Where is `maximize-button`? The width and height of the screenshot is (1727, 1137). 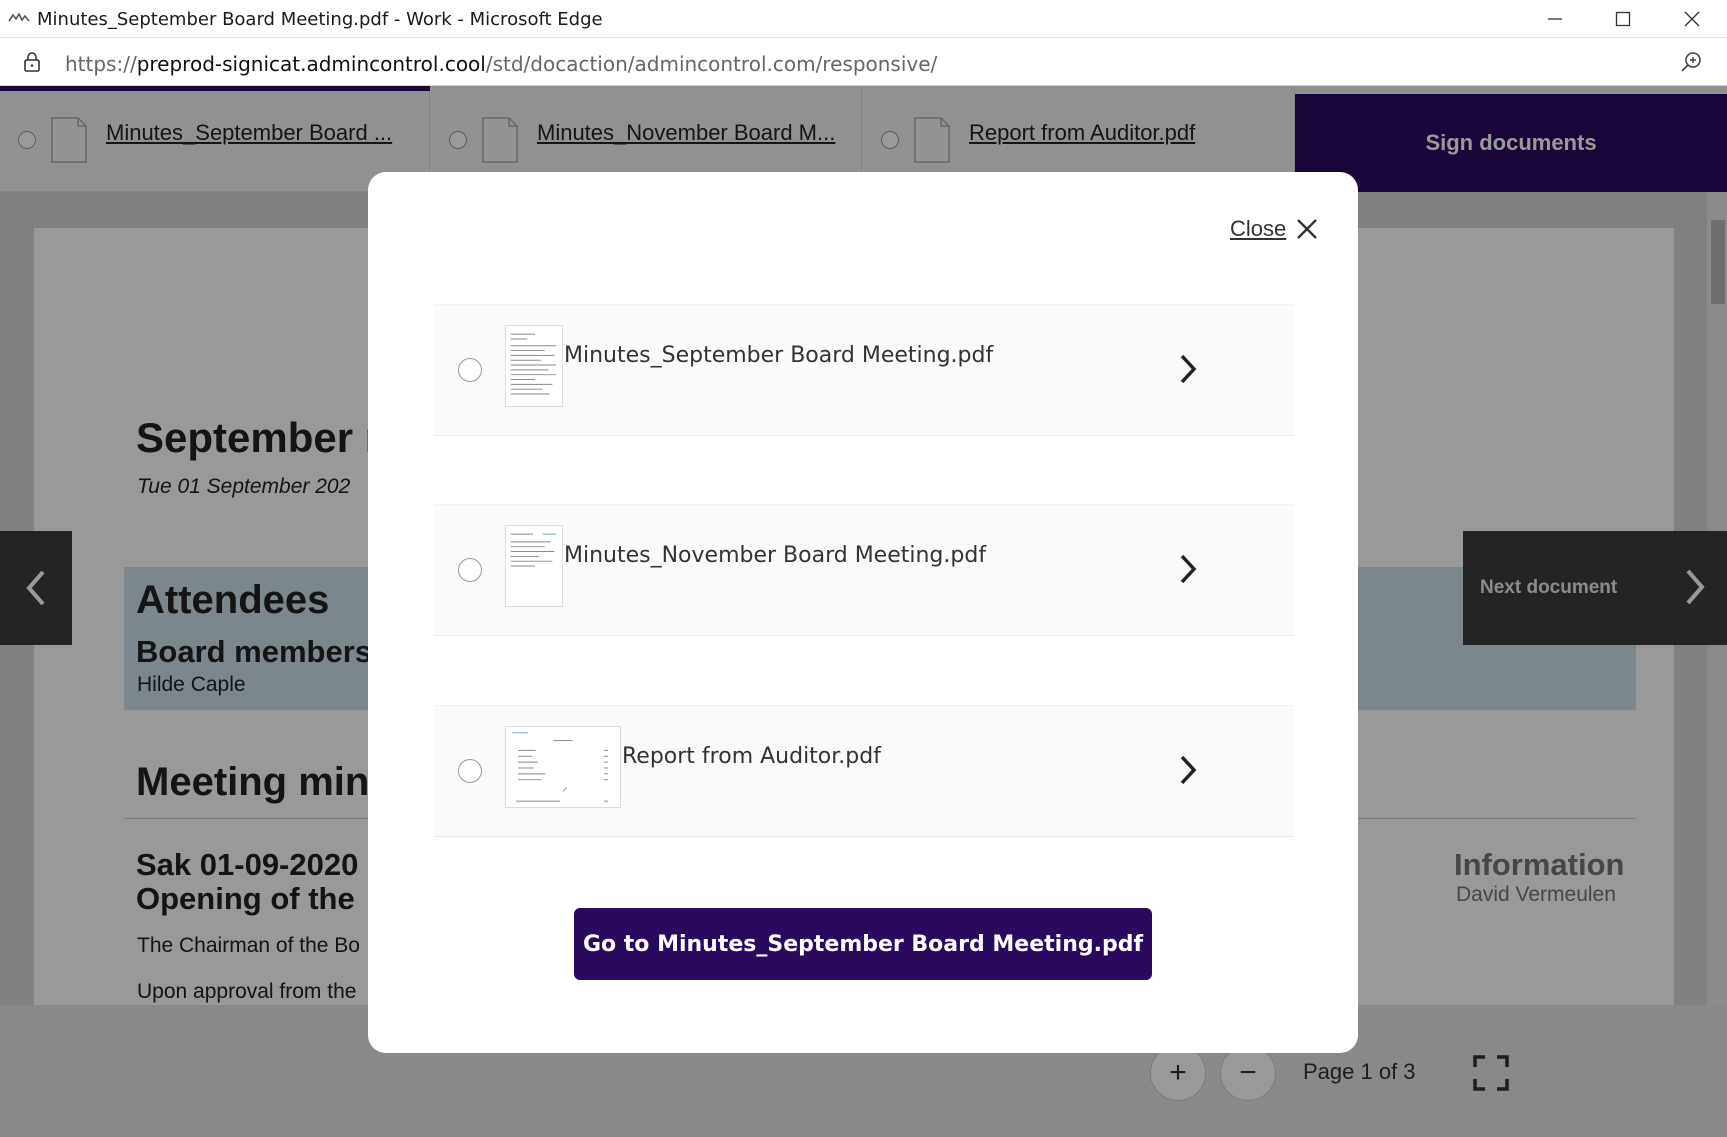
maximize-button is located at coordinates (1623, 19).